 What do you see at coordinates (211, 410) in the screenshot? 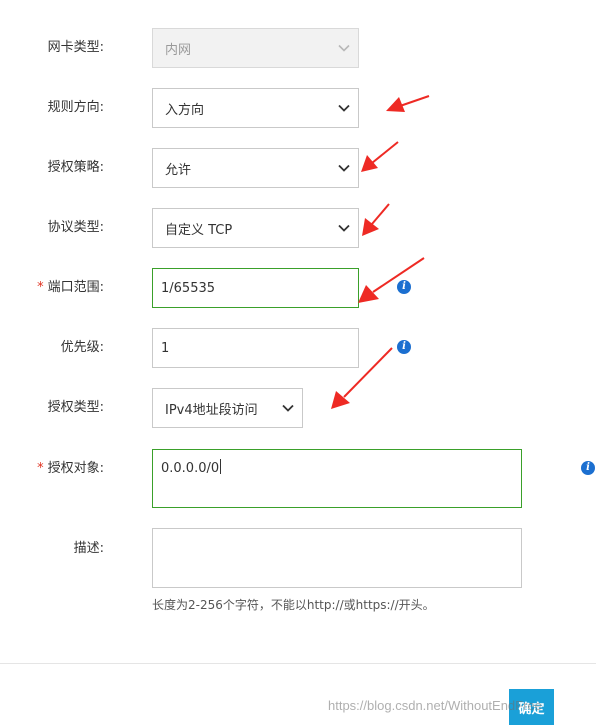
I see `auth-type-value: IPv4地址段访问` at bounding box center [211, 410].